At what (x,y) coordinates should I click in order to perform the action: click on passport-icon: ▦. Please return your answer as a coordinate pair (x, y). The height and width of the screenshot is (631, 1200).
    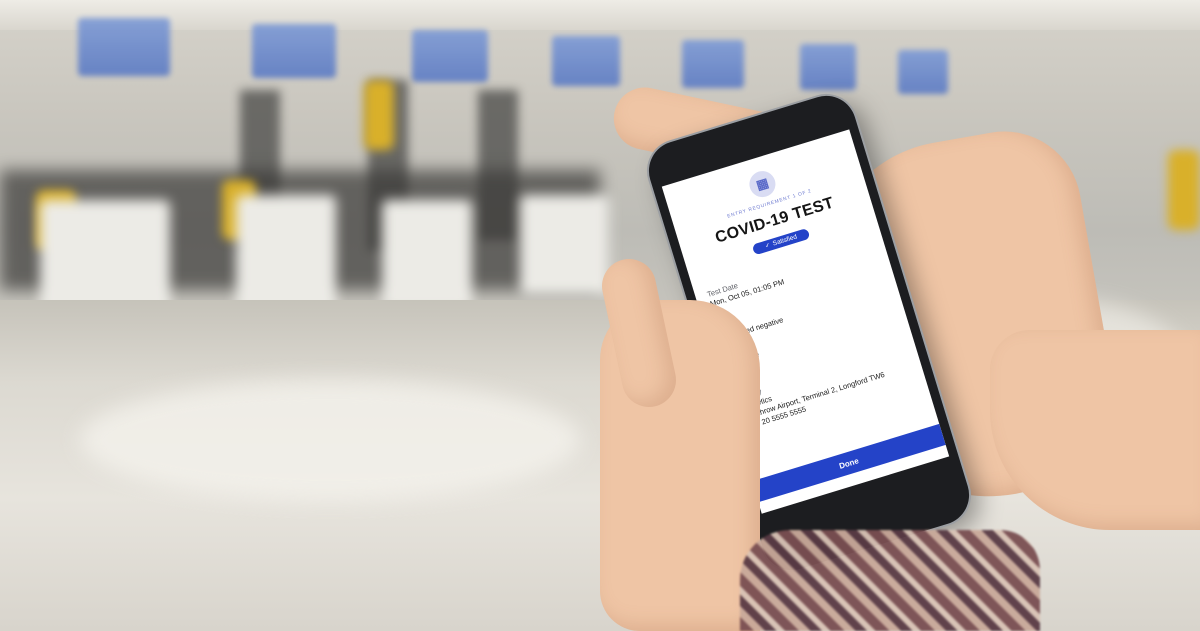
    Looking at the image, I should click on (762, 184).